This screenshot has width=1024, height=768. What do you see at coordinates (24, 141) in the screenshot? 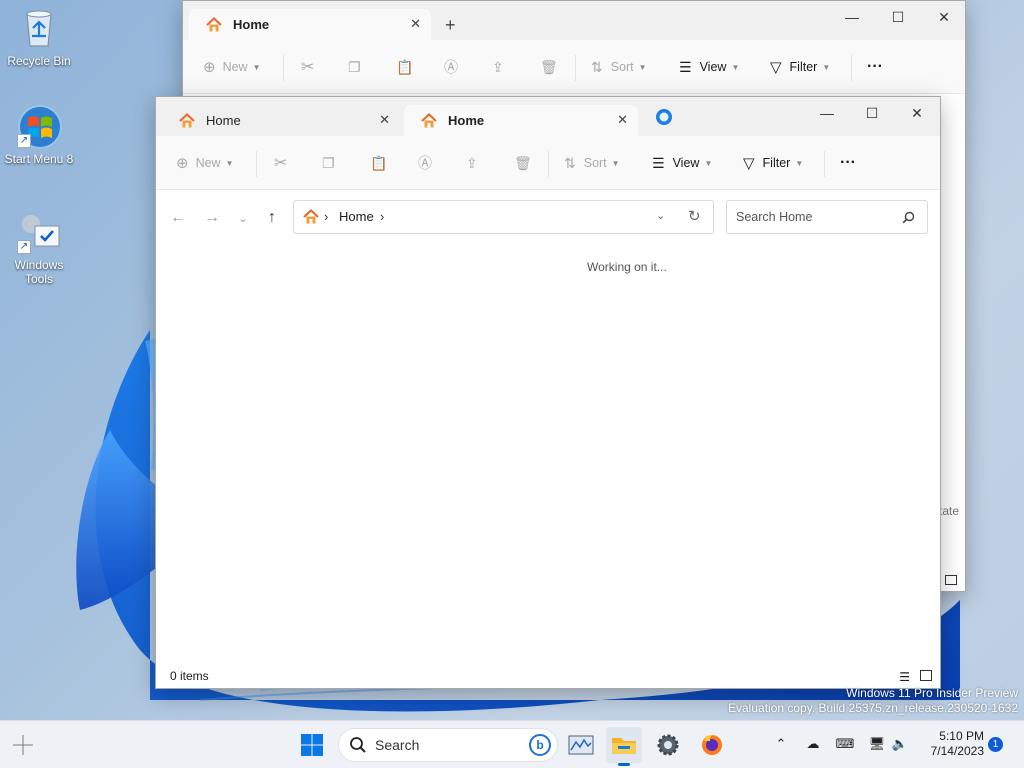
I see `shortcut-arrow-icon: ↗` at bounding box center [24, 141].